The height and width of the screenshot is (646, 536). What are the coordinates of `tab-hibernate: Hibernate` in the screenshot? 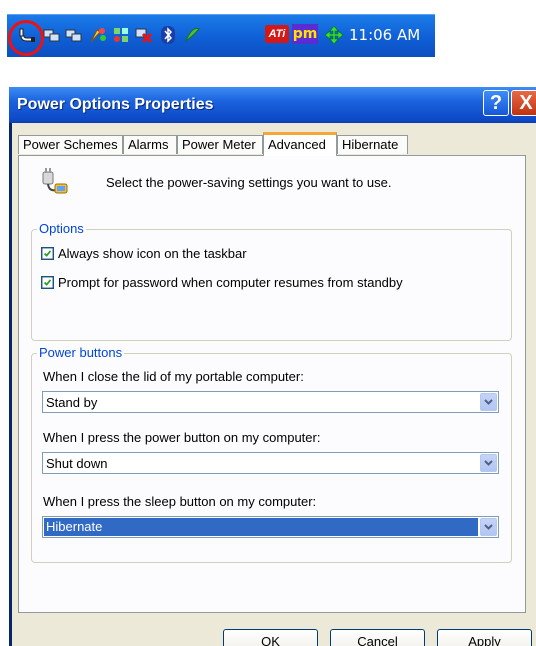 It's located at (372, 144).